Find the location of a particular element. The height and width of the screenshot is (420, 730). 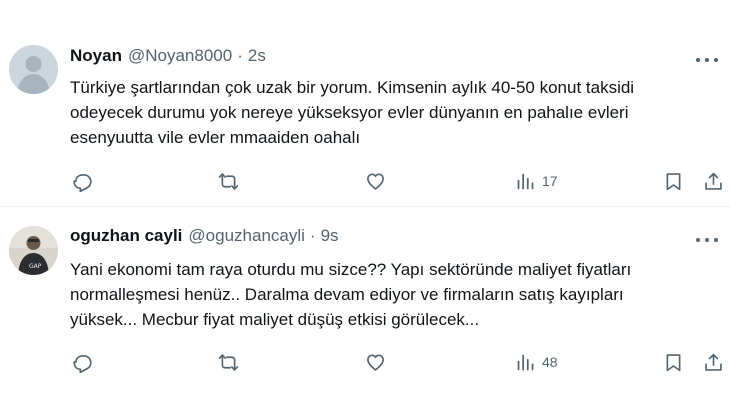

views-count: 48 is located at coordinates (550, 362).